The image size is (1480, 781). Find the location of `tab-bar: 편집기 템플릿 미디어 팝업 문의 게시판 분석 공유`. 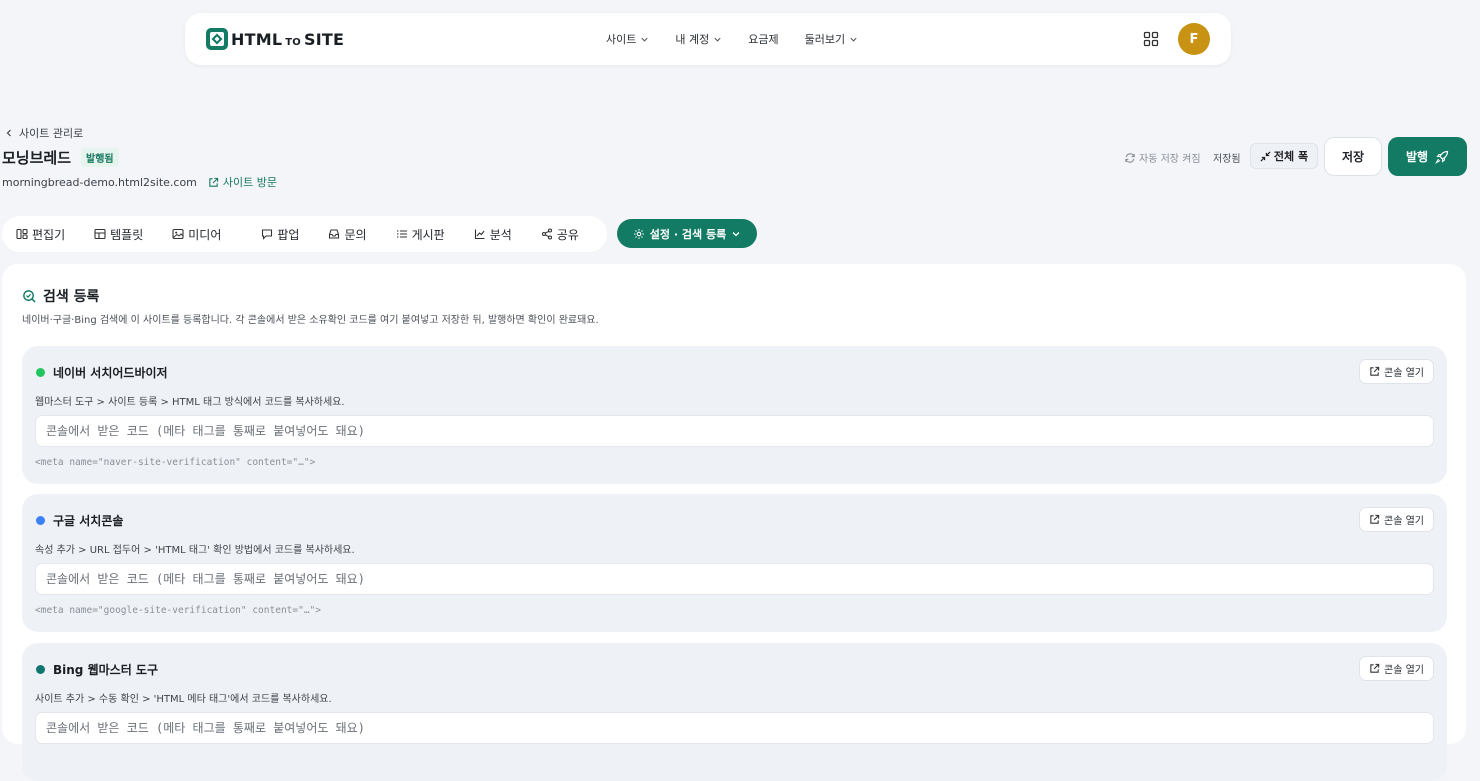

tab-bar: 편집기 템플릿 미디어 팝업 문의 게시판 분석 공유 is located at coordinates (304, 234).